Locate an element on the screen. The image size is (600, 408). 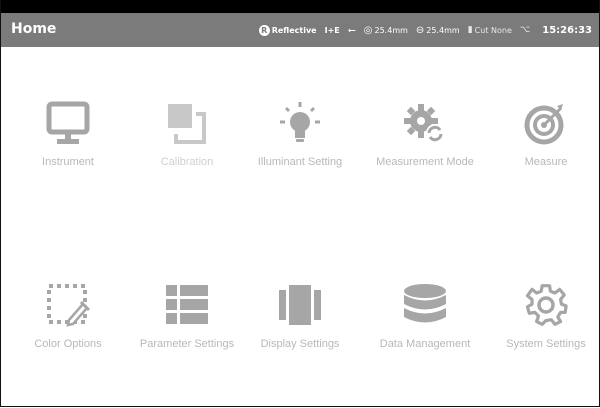
database-icon is located at coordinates (425, 303).